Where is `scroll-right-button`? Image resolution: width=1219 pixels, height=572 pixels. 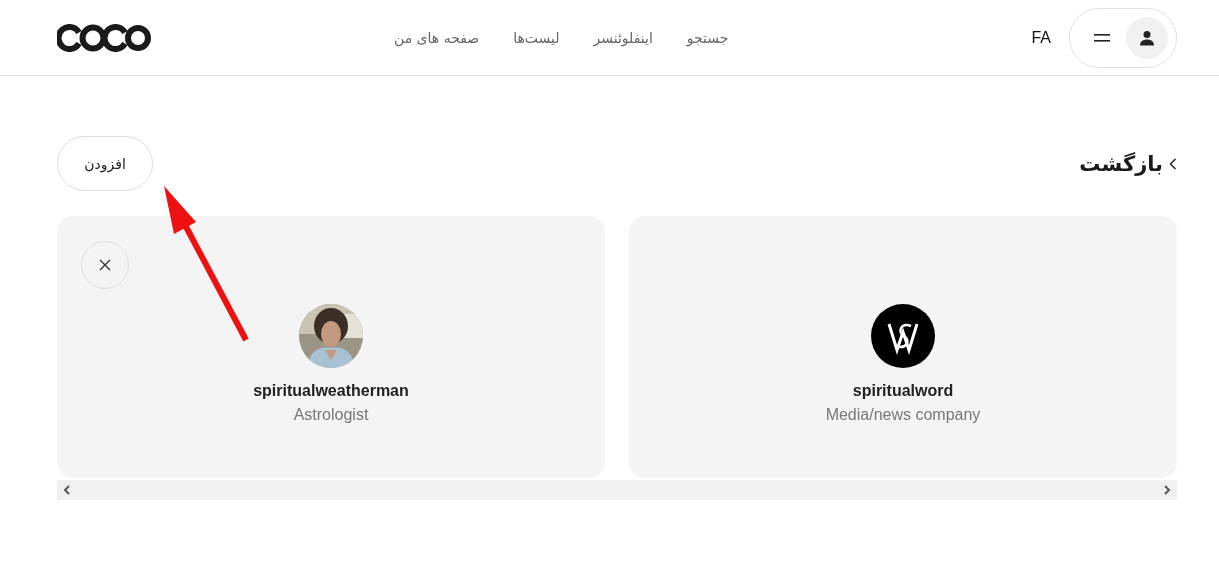 scroll-right-button is located at coordinates (1167, 490).